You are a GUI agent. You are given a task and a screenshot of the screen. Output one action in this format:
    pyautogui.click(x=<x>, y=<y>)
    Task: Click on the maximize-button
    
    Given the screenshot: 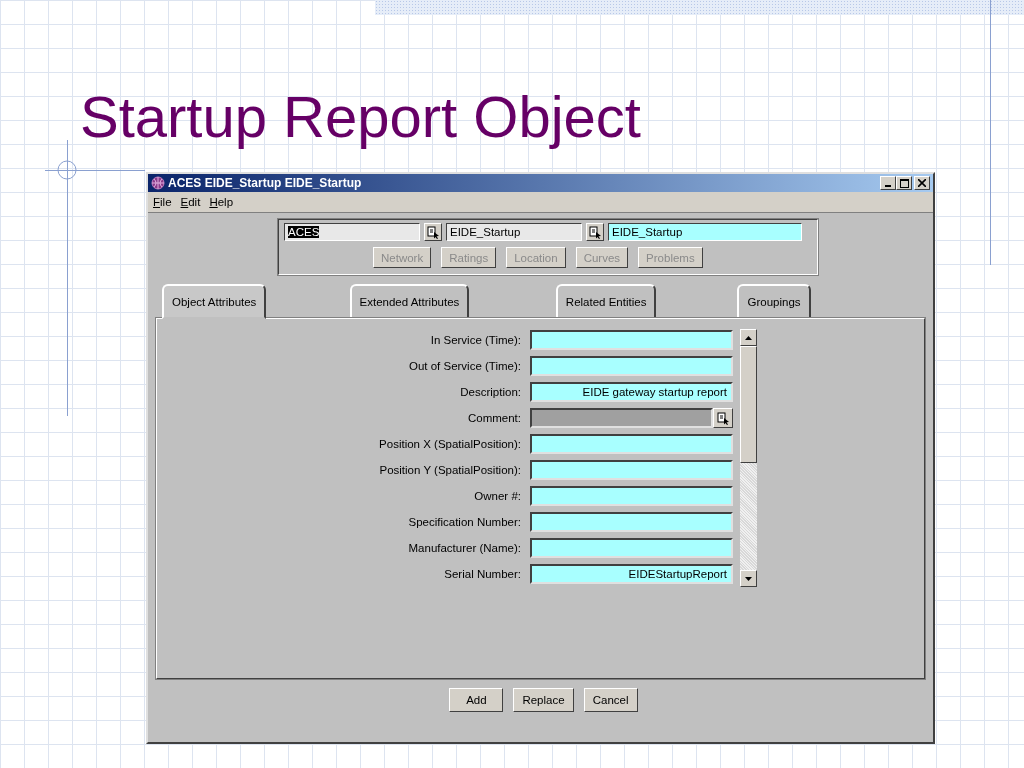 What is the action you would take?
    pyautogui.click(x=904, y=183)
    